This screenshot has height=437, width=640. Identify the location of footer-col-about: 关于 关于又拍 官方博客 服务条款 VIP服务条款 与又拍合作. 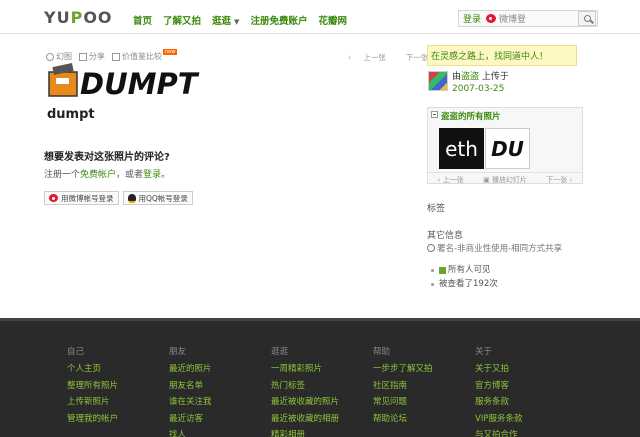
(526, 391).